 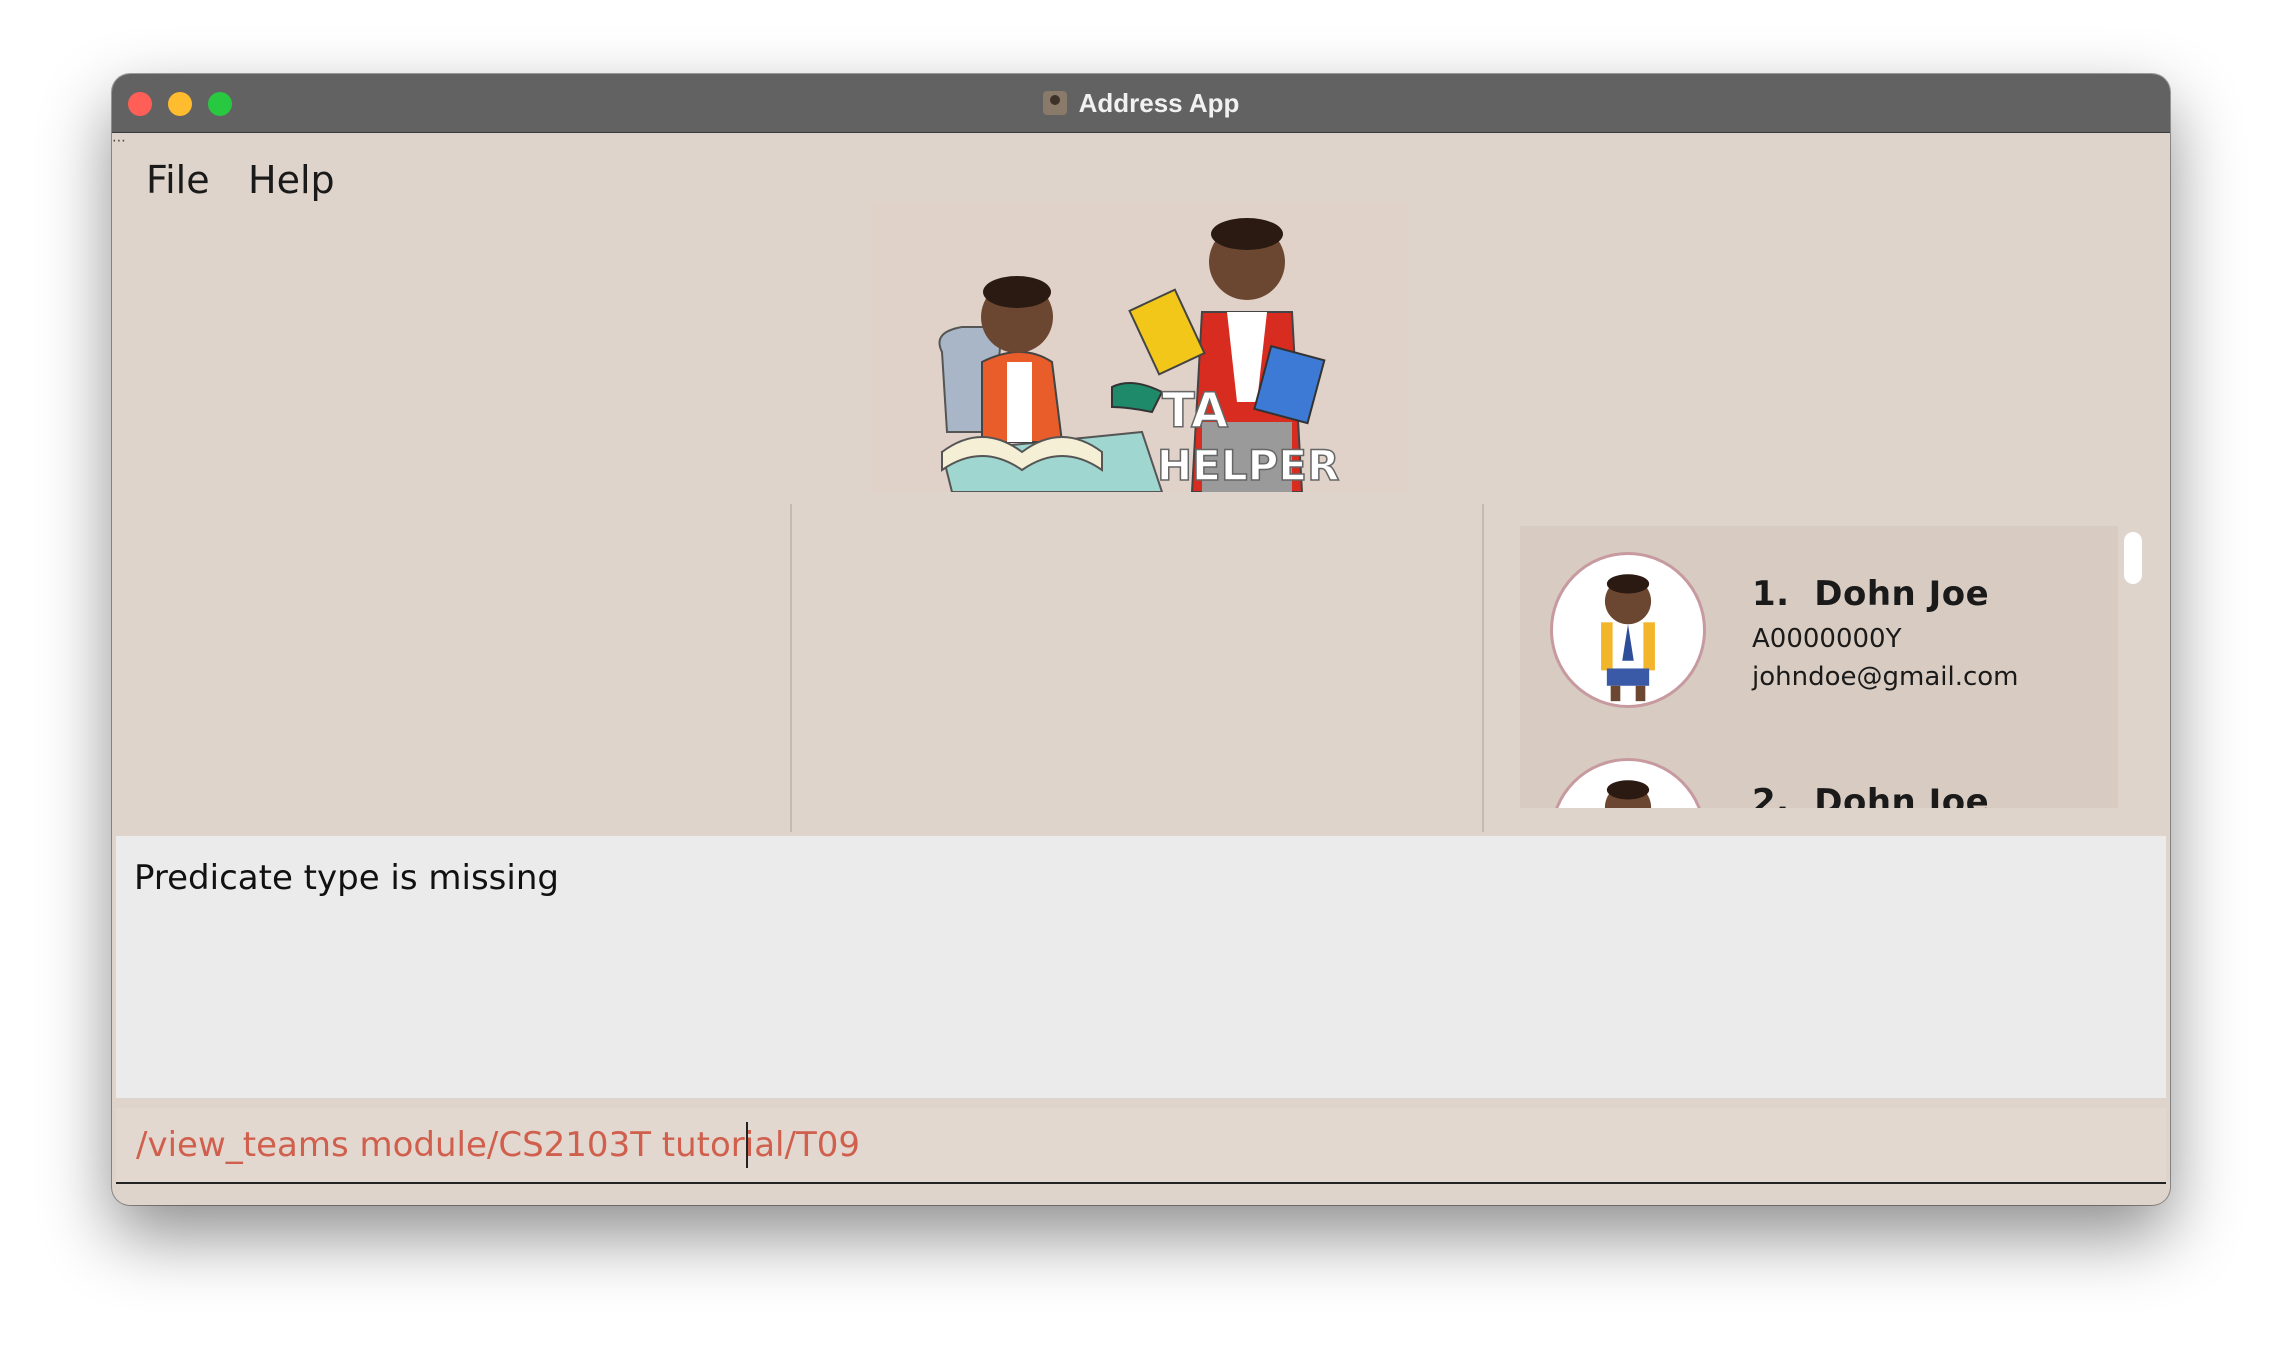 What do you see at coordinates (1248, 465) in the screenshot?
I see `logo-text-helper: HELPER` at bounding box center [1248, 465].